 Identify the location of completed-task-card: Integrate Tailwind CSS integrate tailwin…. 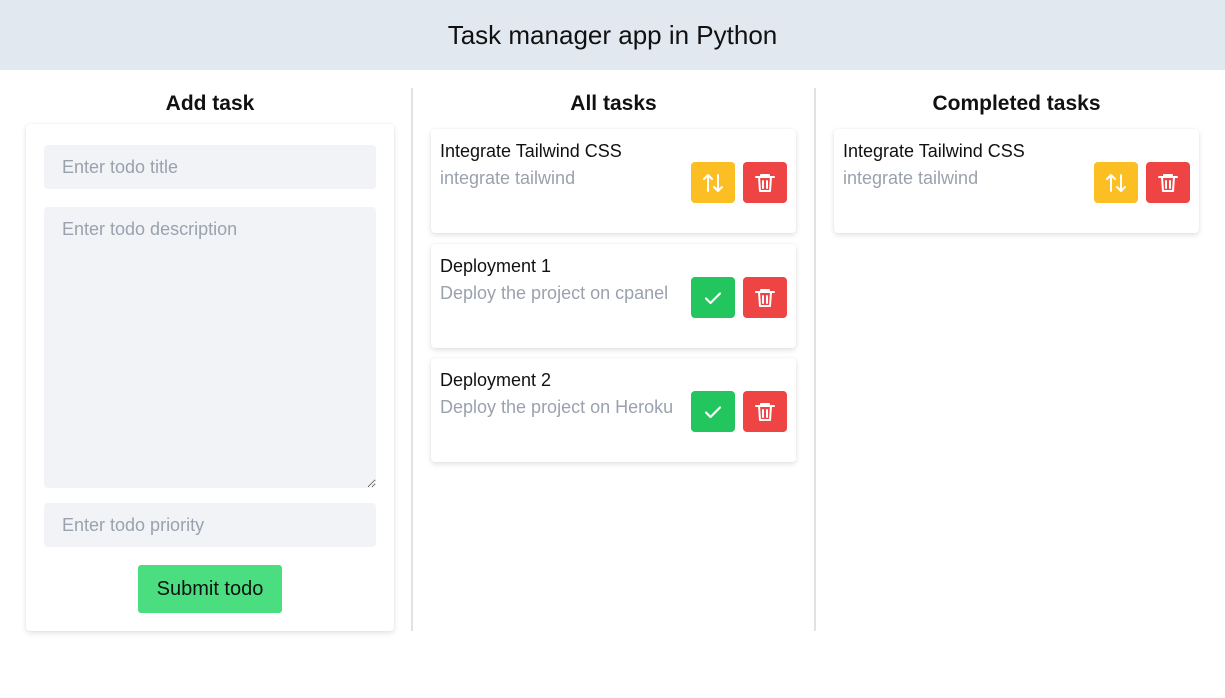
(1016, 181).